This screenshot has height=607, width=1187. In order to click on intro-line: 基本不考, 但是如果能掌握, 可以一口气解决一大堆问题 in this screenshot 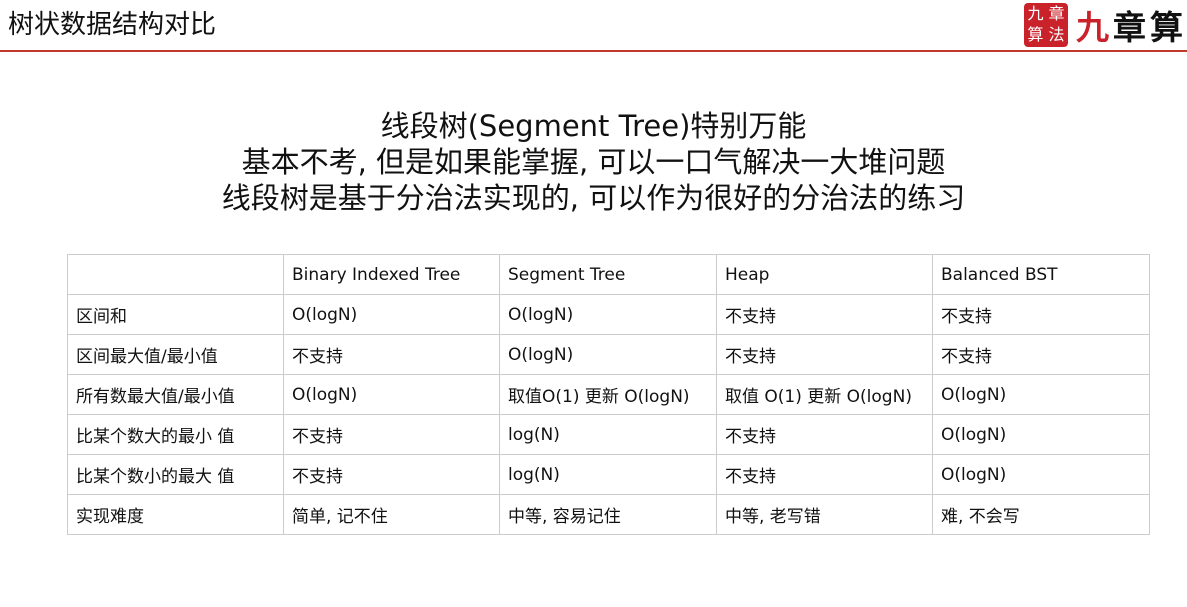, I will do `click(593, 162)`.